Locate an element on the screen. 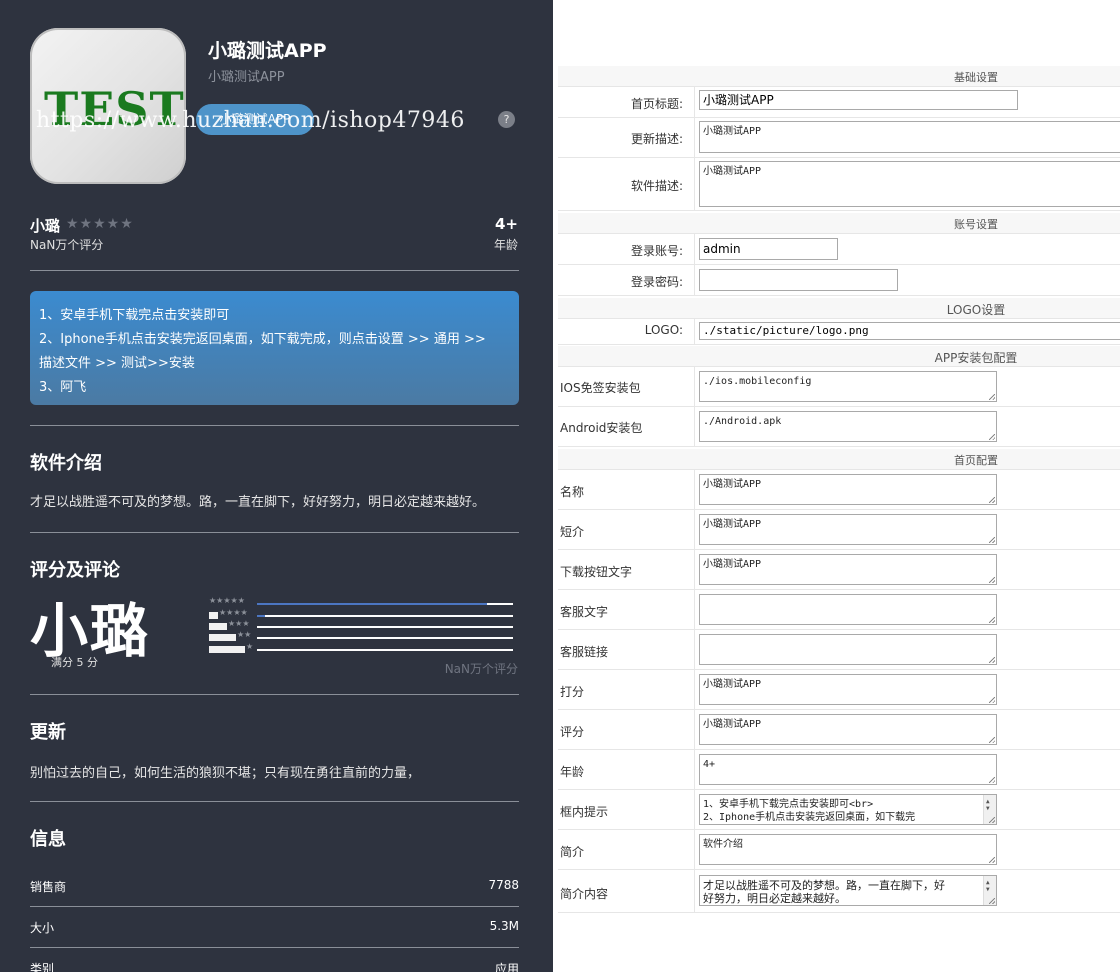 The image size is (1120, 972). section-header-label: APP安装包配置 is located at coordinates (976, 358).